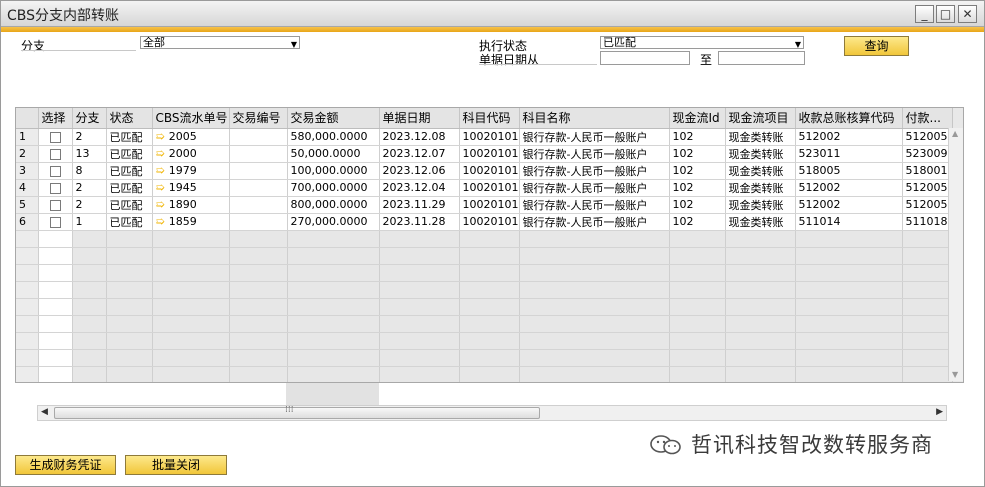 The width and height of the screenshot is (985, 487). Describe the element at coordinates (333, 188) in the screenshot. I see `cell-amount: 700,000.0000` at that location.